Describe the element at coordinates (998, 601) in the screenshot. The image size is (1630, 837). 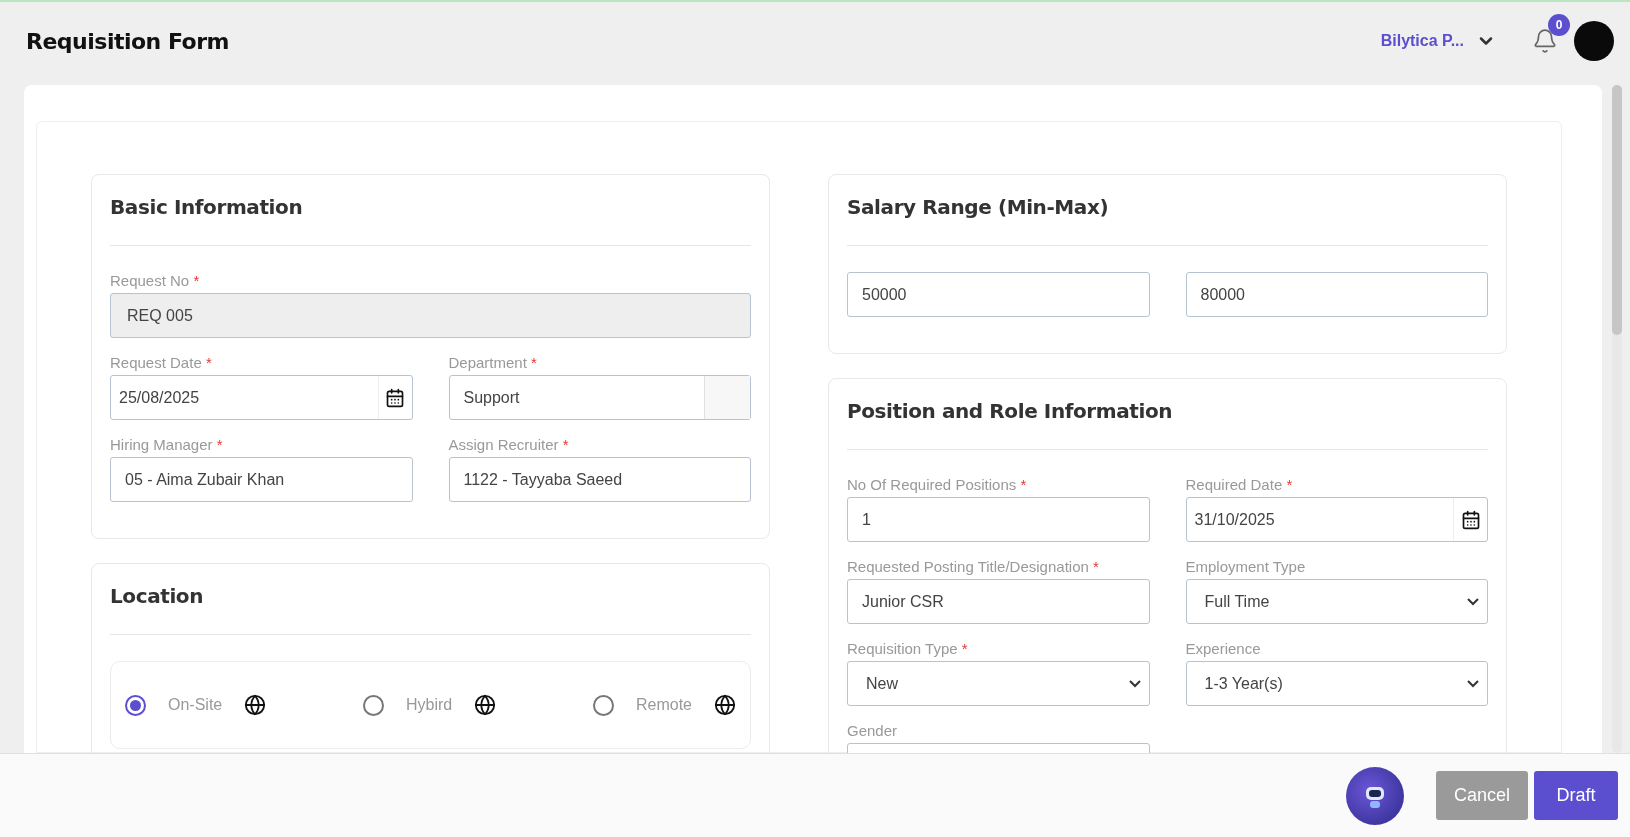
I see `input-field: Junior CSR` at that location.